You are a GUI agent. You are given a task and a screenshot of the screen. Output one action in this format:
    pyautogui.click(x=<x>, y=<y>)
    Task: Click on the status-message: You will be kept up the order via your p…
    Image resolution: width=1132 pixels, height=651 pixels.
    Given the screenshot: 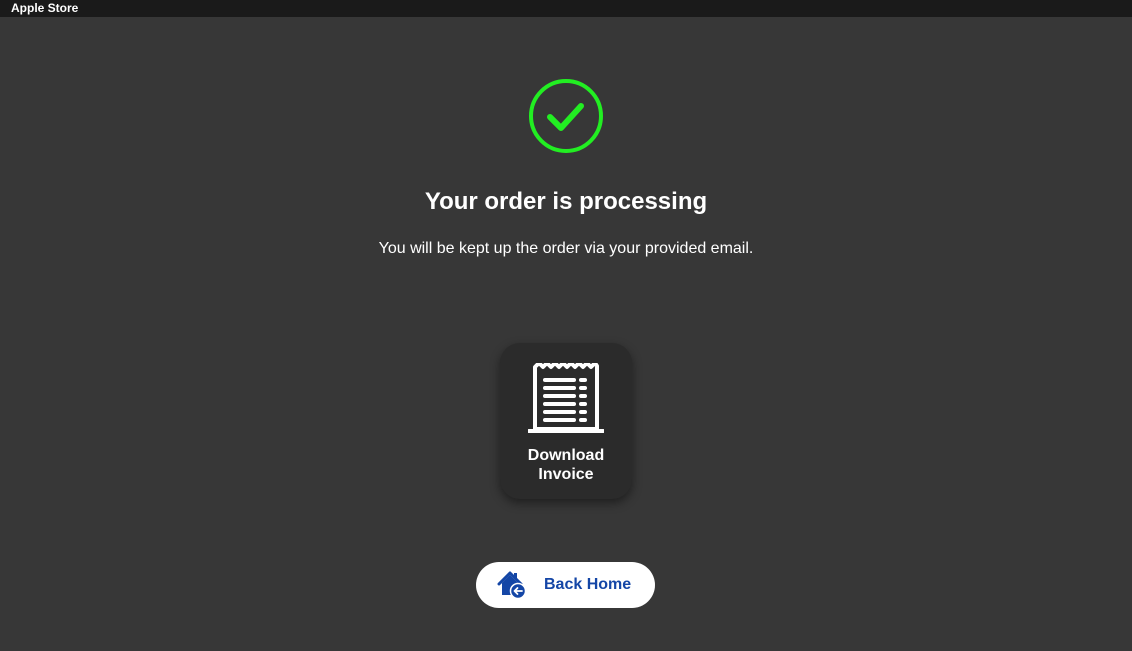 What is the action you would take?
    pyautogui.click(x=566, y=248)
    